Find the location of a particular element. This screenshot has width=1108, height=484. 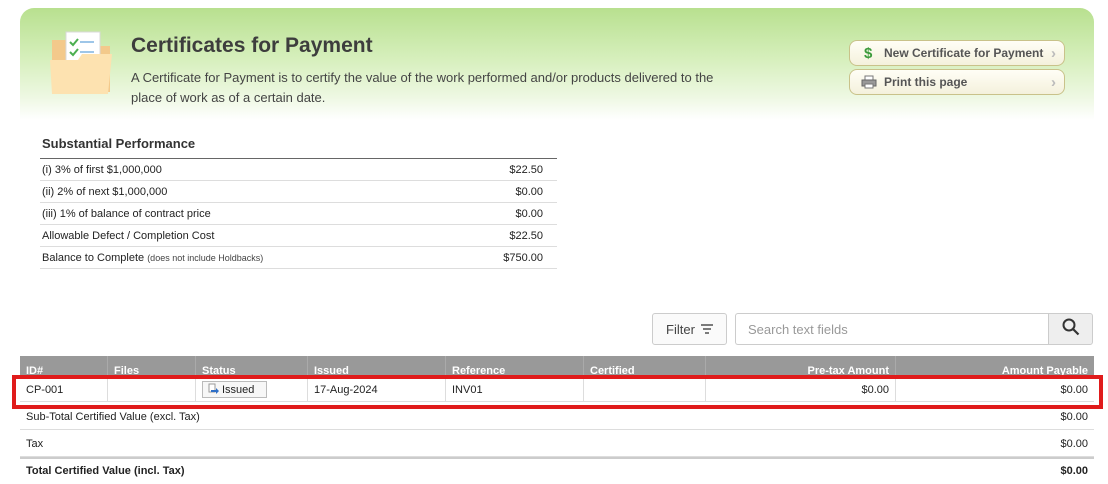

dollar-icon: $ is located at coordinates (869, 53).